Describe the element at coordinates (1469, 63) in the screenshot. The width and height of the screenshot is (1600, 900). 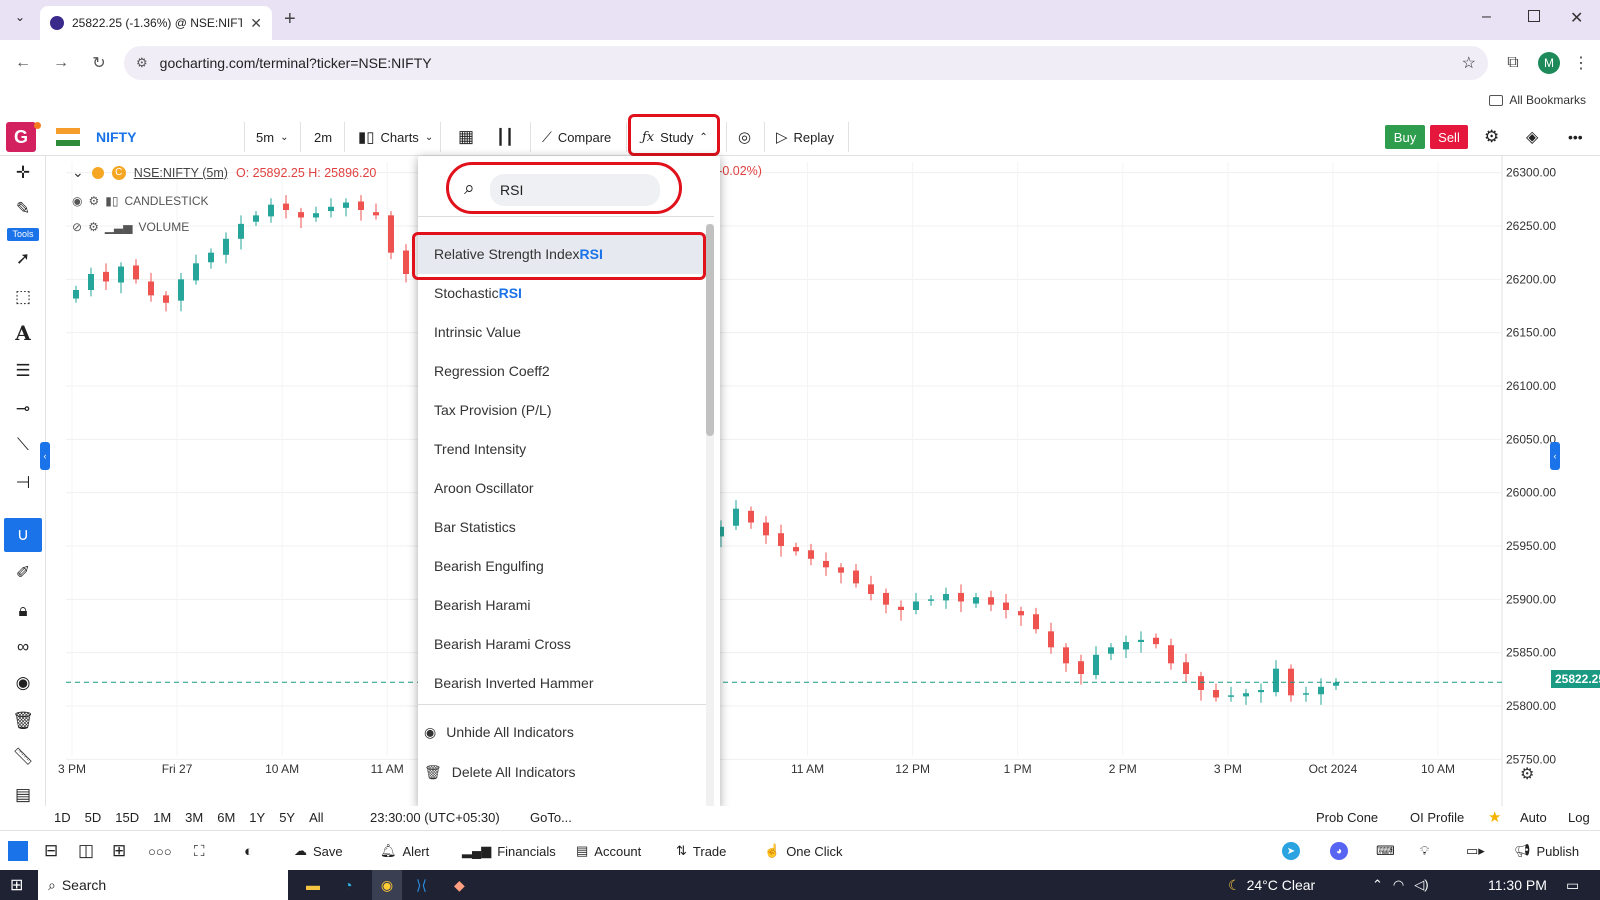
I see `bookmark-star-icon: ☆` at that location.